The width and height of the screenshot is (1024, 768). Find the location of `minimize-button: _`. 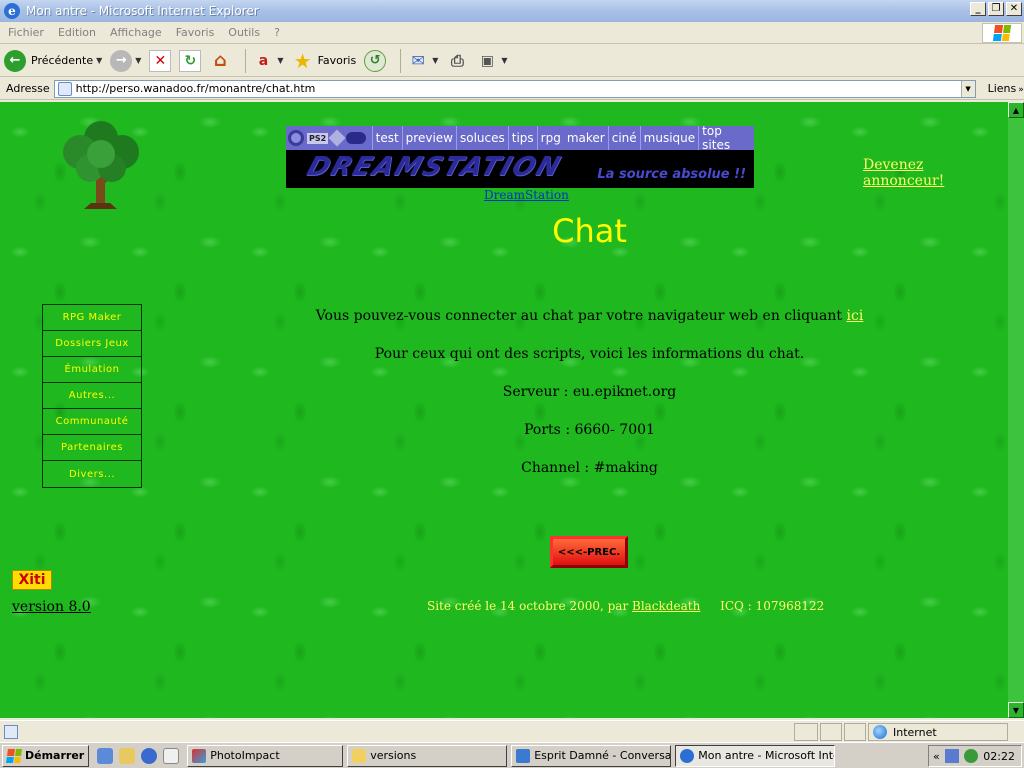

minimize-button: _ is located at coordinates (978, 9).